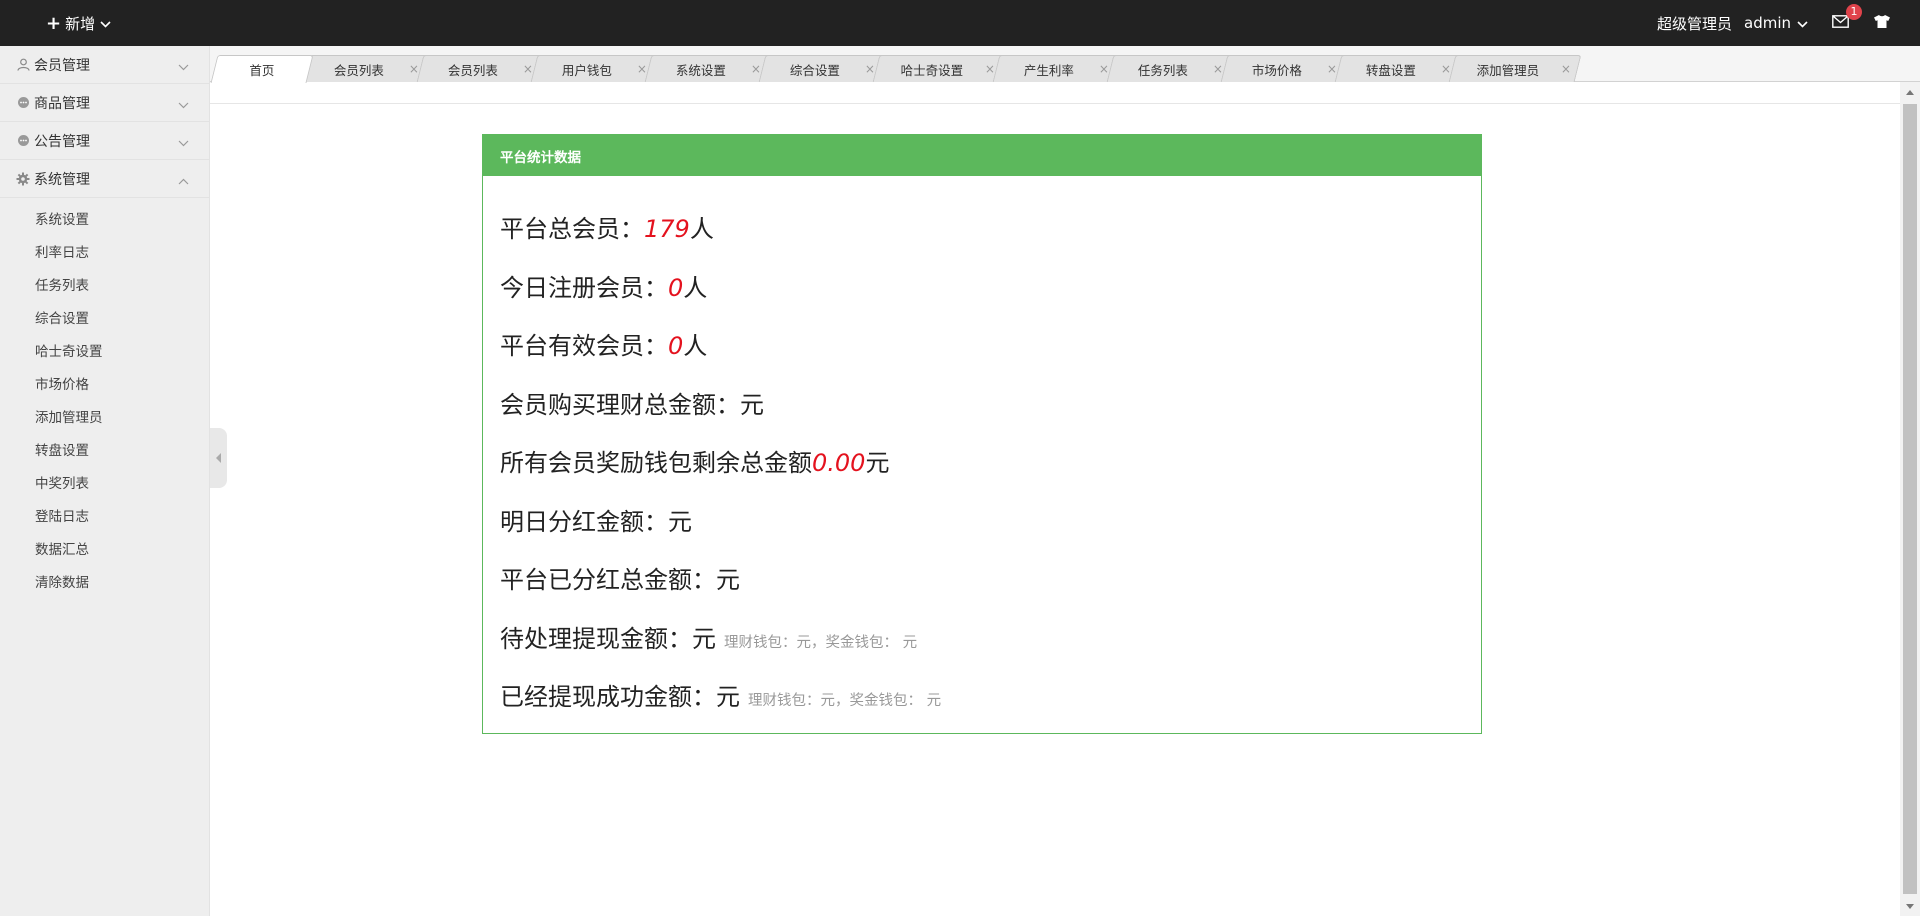  I want to click on stat-label: 所有会员奖励钱包剩余总金额, so click(656, 463).